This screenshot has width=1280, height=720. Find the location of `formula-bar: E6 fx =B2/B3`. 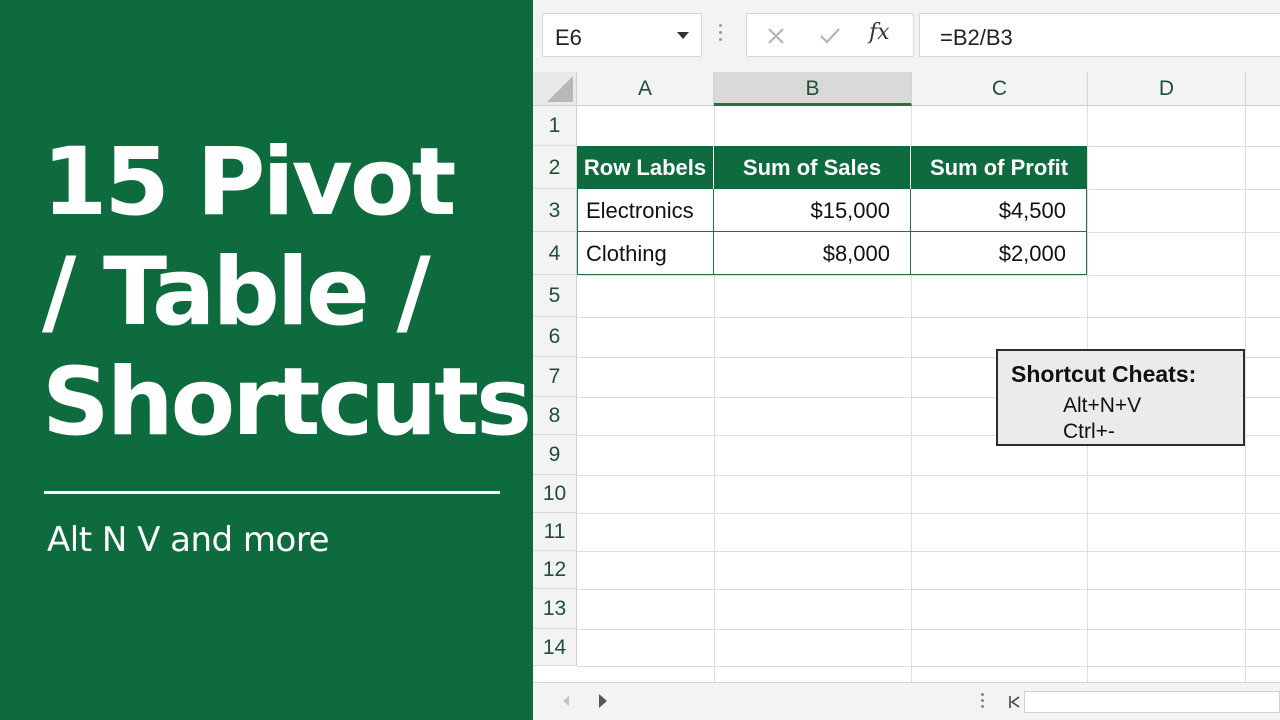

formula-bar: E6 fx =B2/B3 is located at coordinates (906, 36).